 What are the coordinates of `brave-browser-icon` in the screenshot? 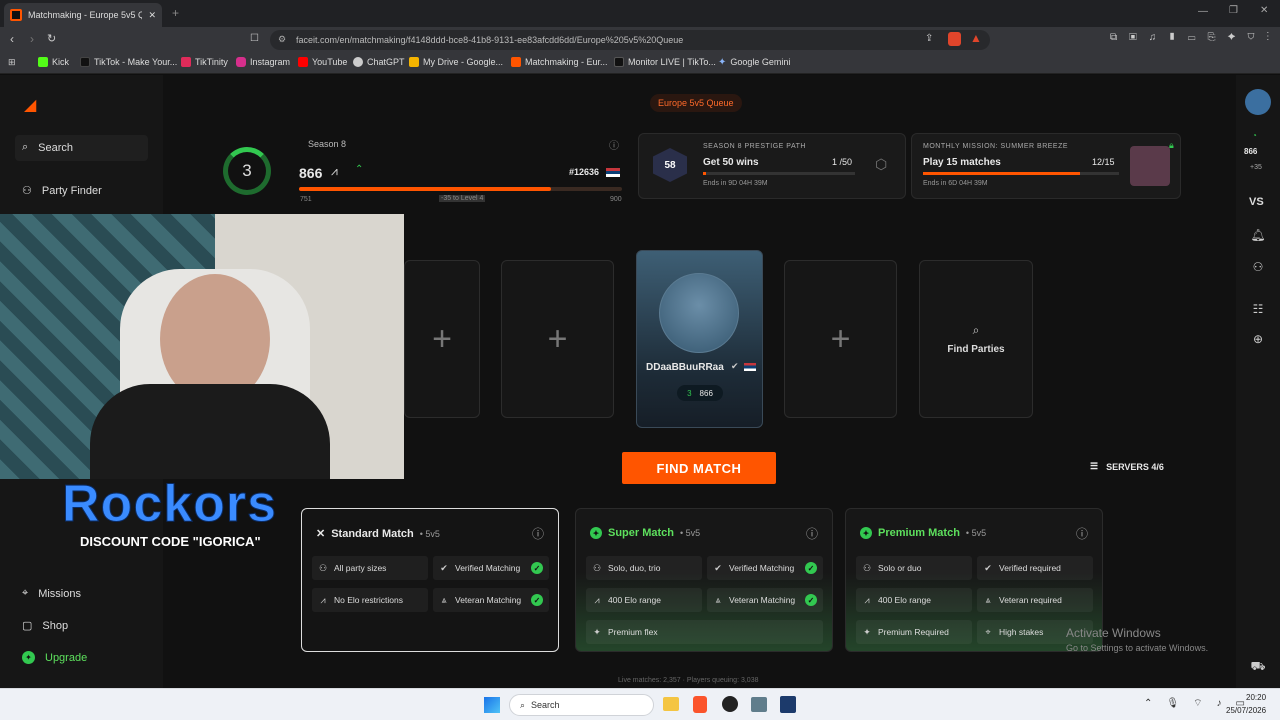 It's located at (700, 704).